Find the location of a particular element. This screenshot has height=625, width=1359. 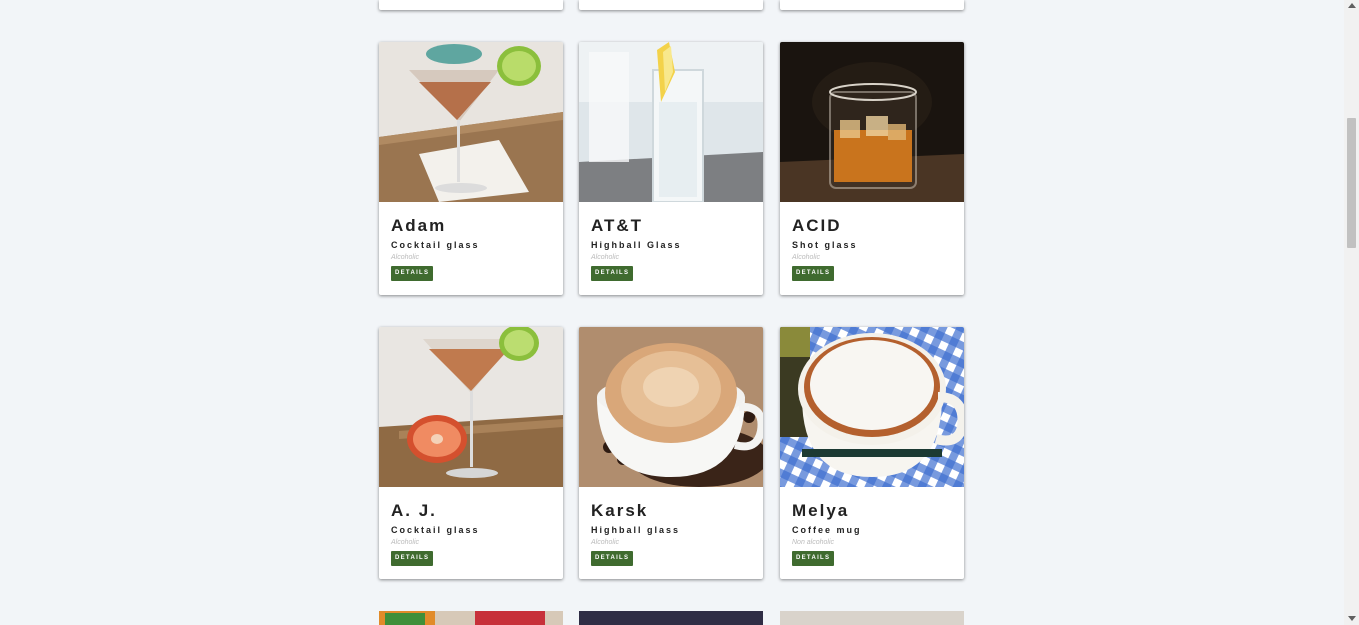

drink-card: A. J. Cocktail glass Alcoholic DETAILS is located at coordinates (471, 453).